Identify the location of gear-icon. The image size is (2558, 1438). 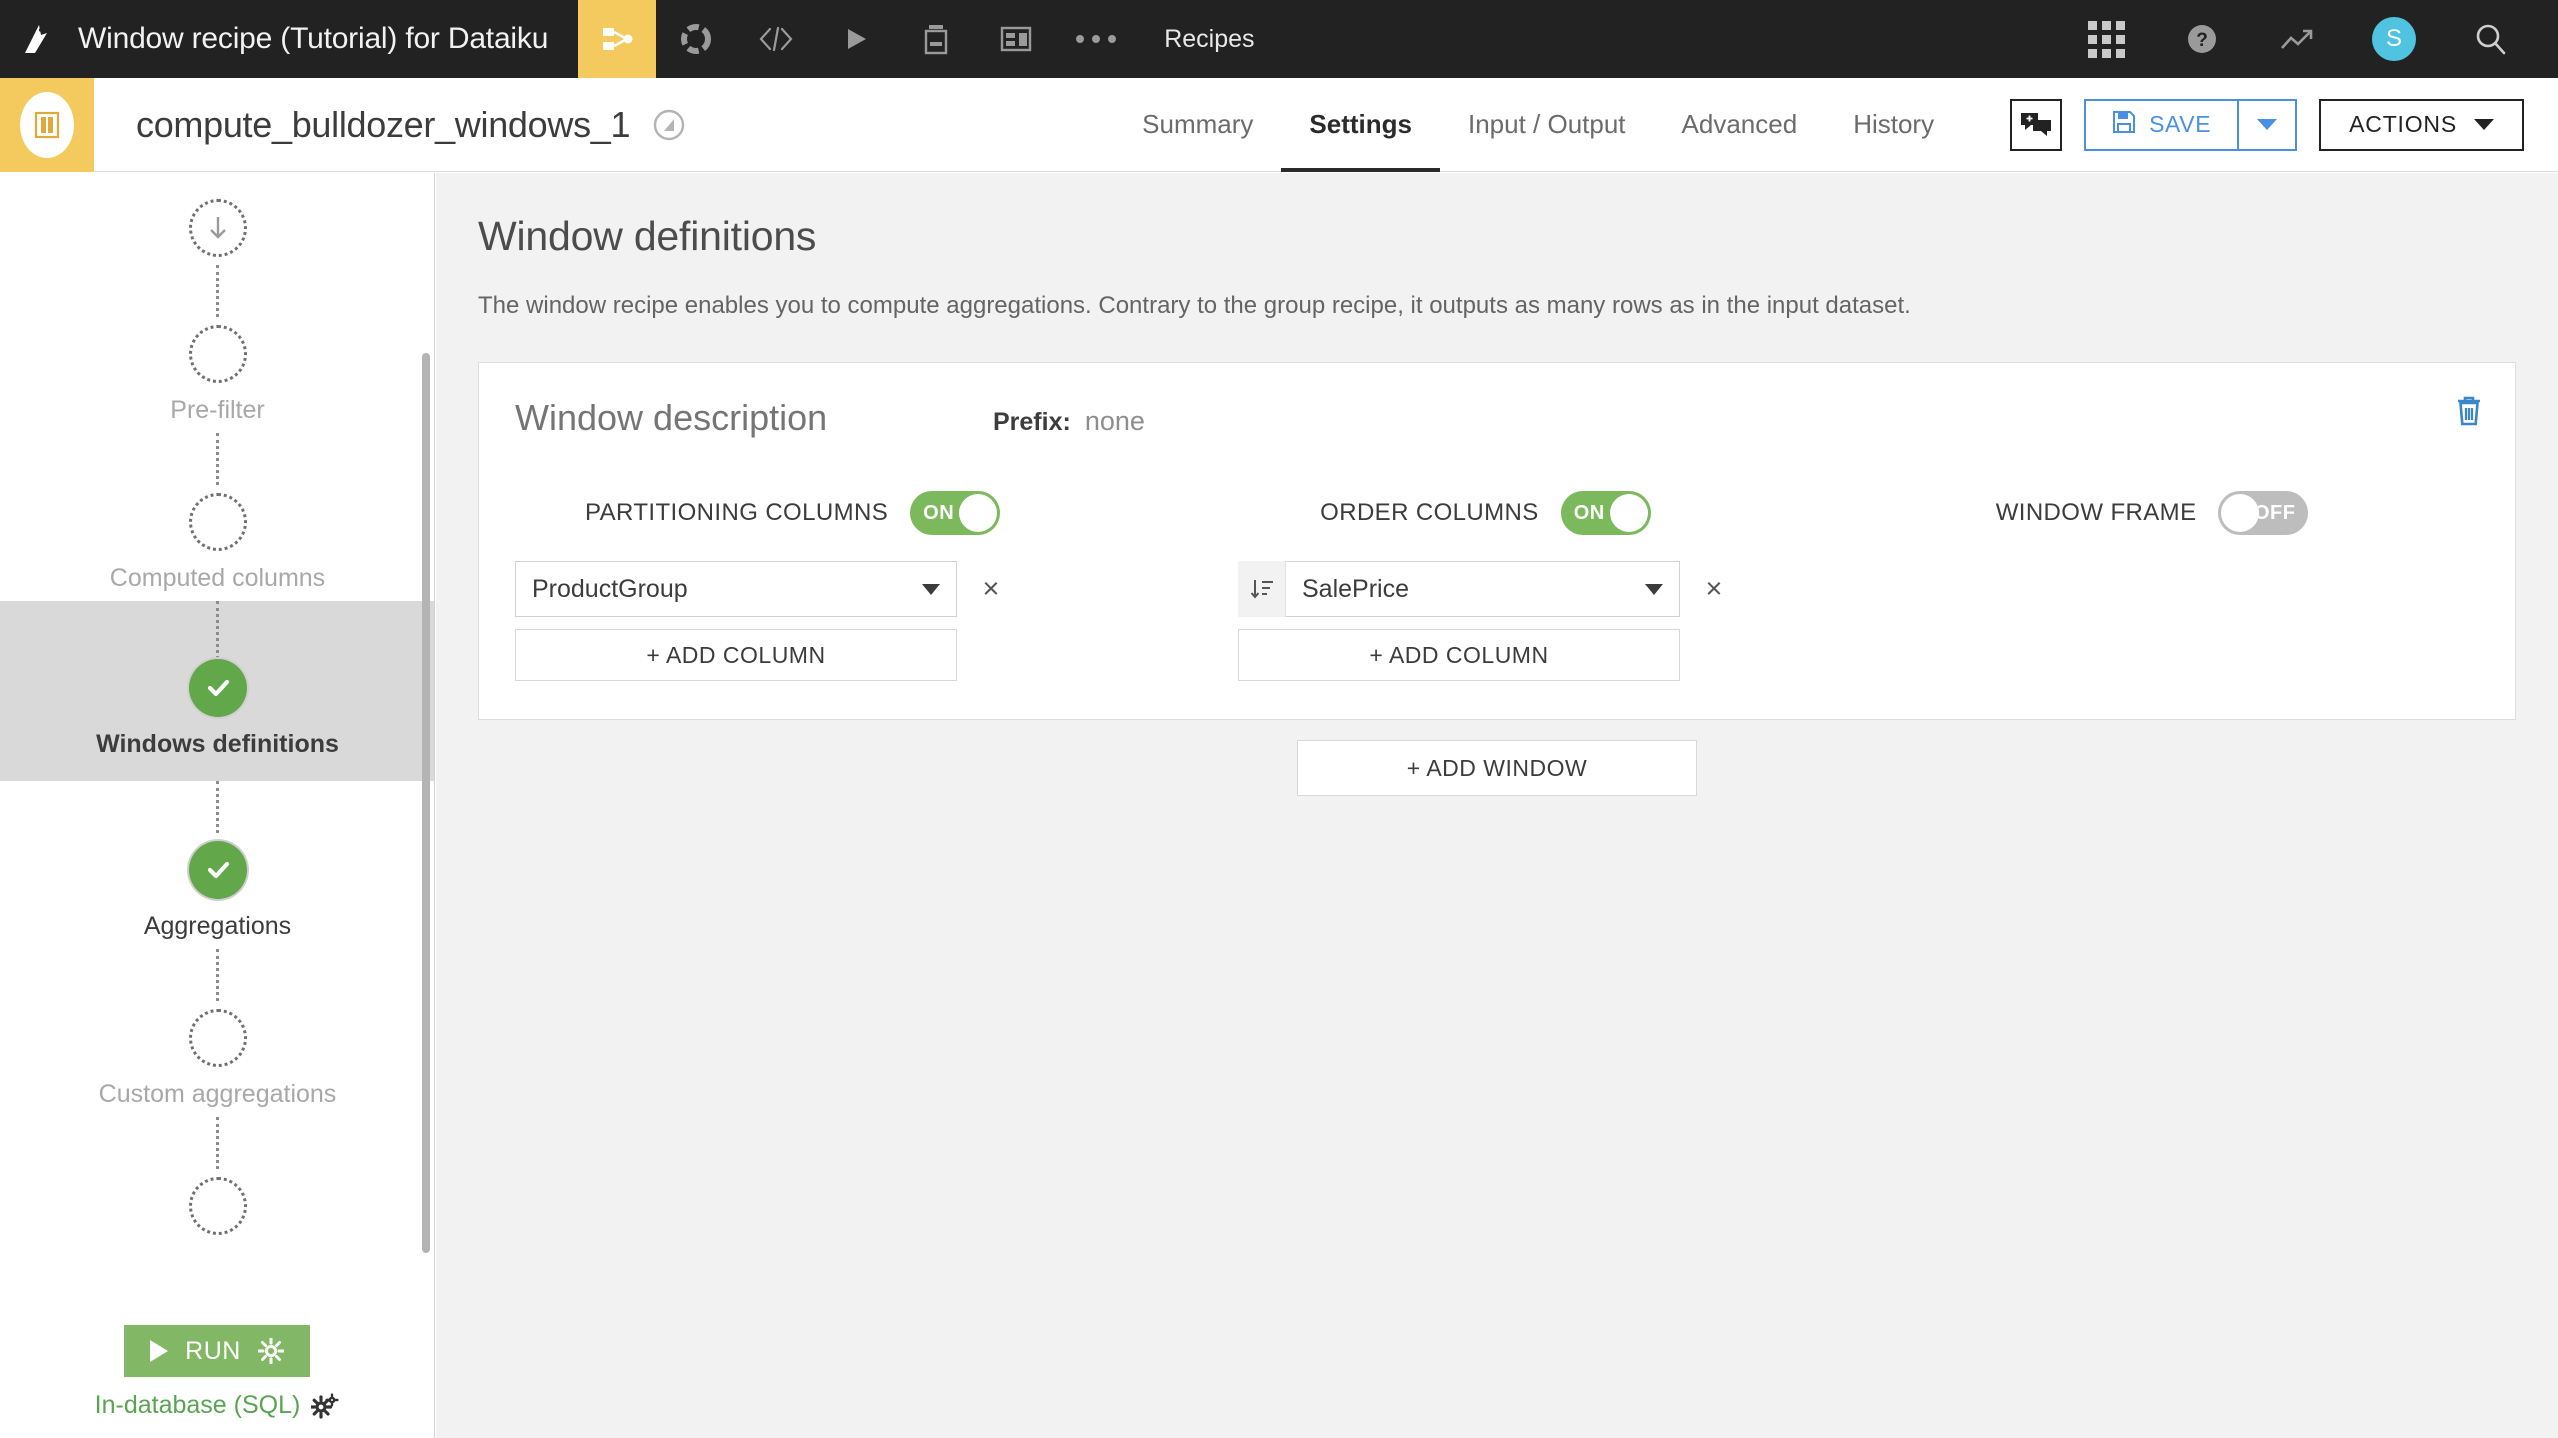
(270, 1351).